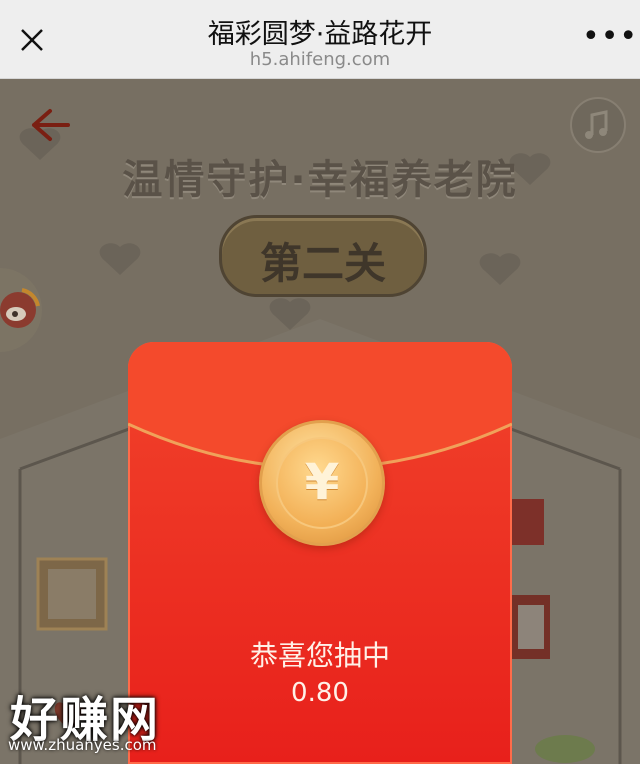 This screenshot has width=640, height=764. Describe the element at coordinates (322, 263) in the screenshot. I see `level-label: 第二关` at that location.